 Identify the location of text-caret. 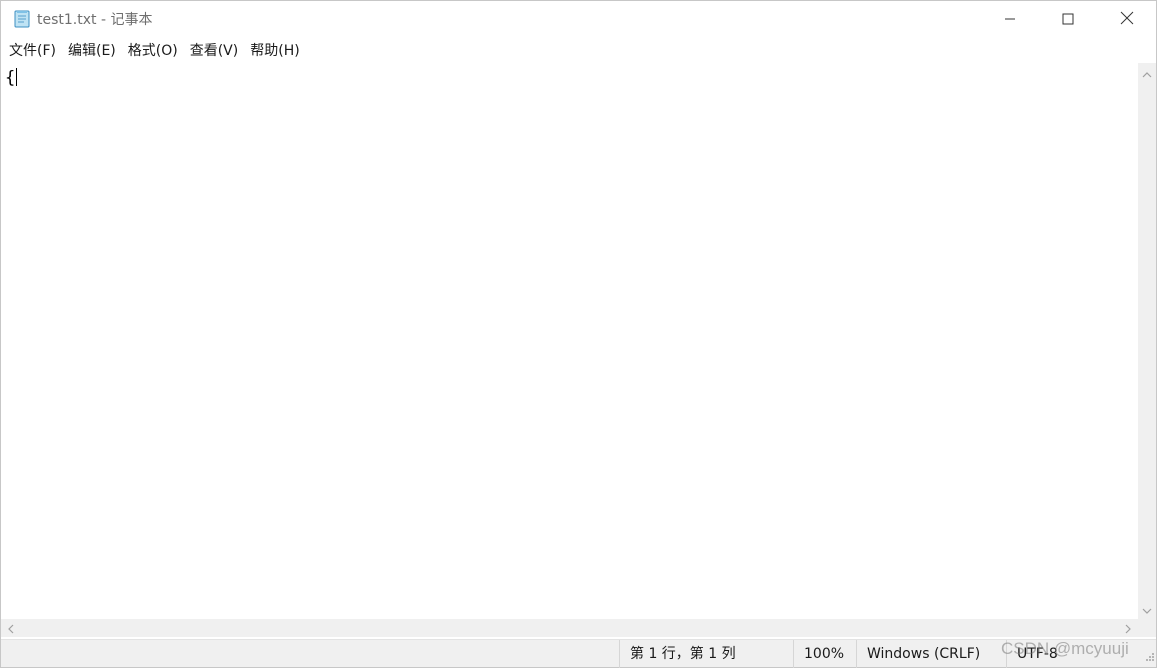
(17, 77).